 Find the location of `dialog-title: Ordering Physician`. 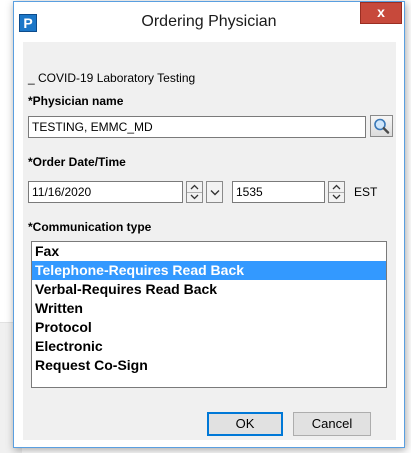

dialog-title: Ordering Physician is located at coordinates (209, 21).